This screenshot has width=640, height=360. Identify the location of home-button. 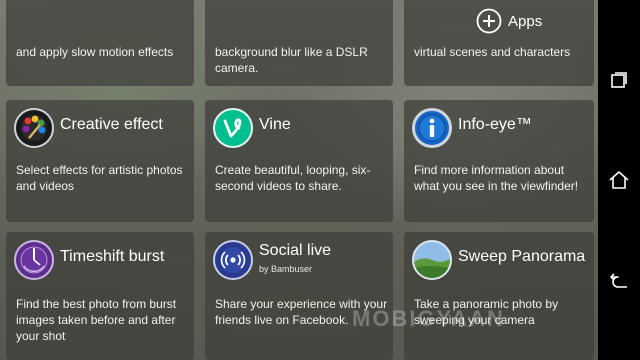
(619, 180).